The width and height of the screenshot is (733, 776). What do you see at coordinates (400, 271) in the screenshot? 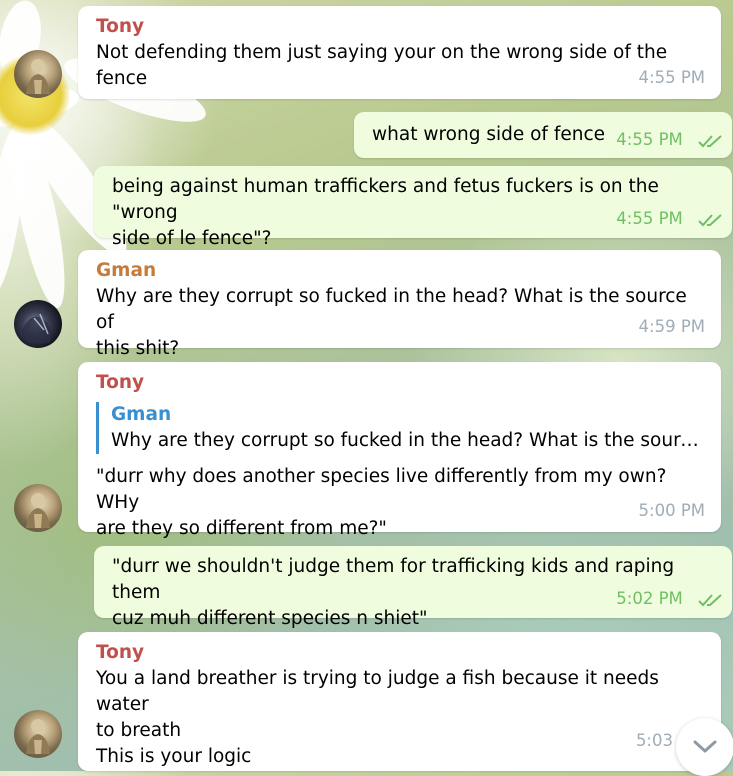
I see `sender-name: Gman` at bounding box center [400, 271].